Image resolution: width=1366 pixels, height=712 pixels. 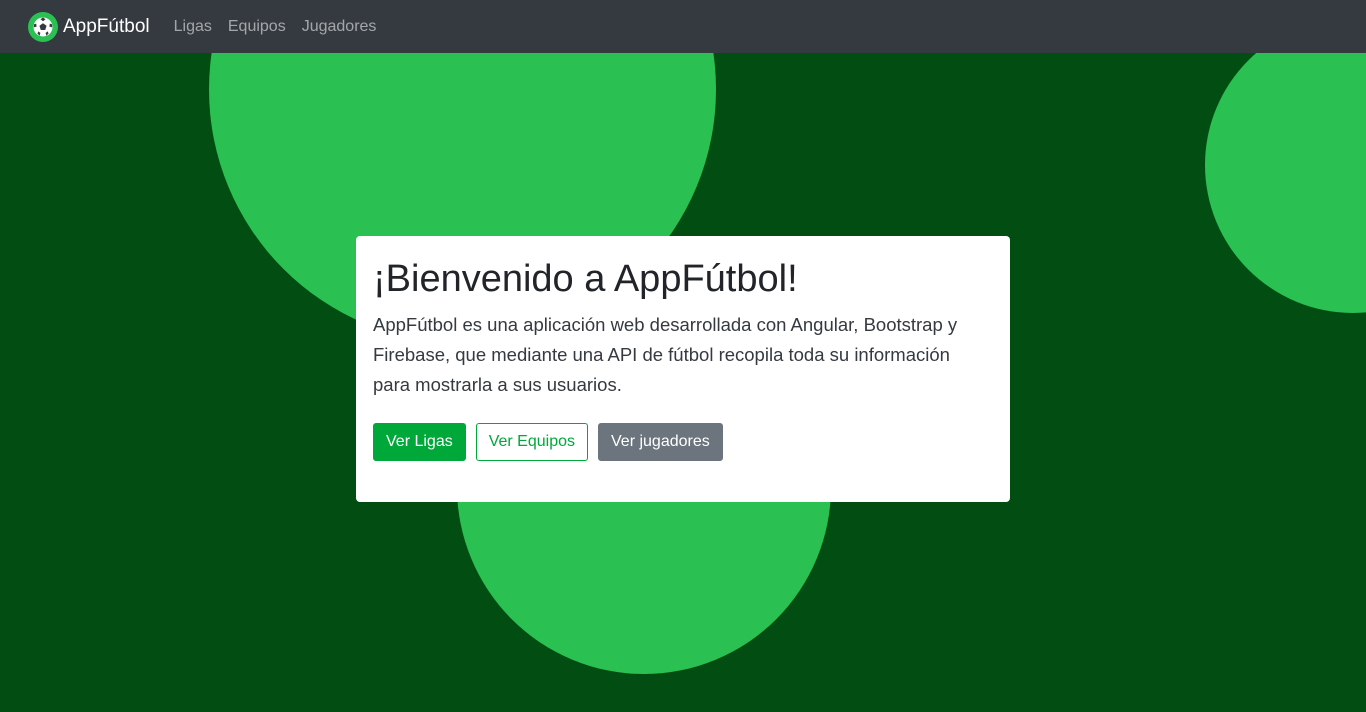 I want to click on soccer-ball-icon, so click(x=43, y=26).